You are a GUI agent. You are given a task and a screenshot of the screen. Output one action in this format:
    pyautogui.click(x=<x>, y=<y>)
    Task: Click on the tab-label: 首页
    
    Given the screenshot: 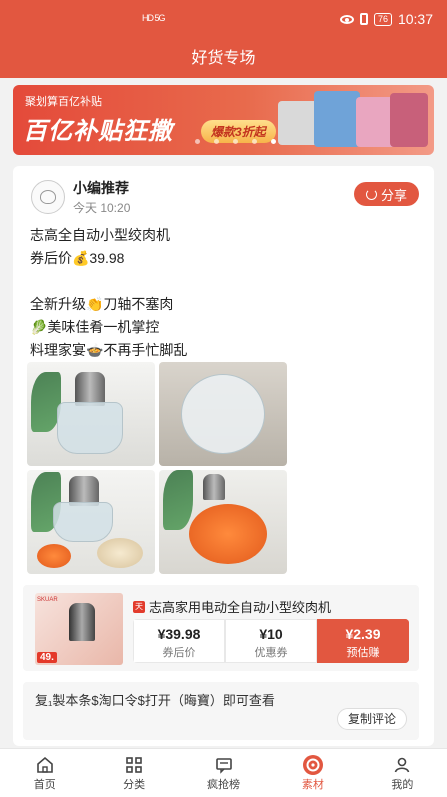 What is the action you would take?
    pyautogui.click(x=44, y=785)
    